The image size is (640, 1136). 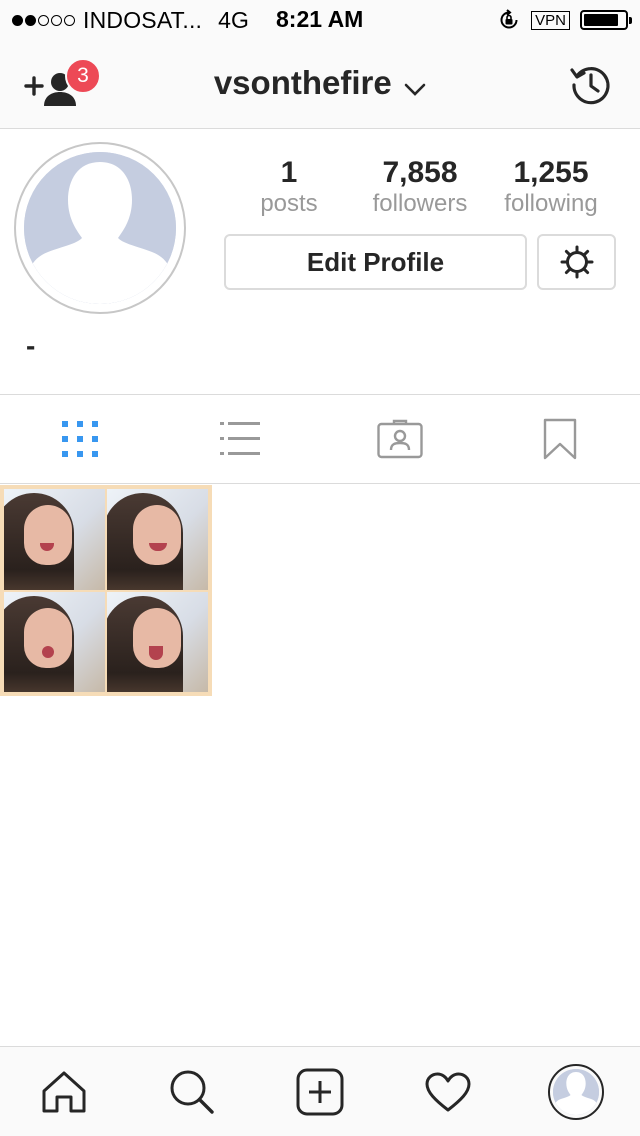 I want to click on tab-list, so click(x=240, y=439).